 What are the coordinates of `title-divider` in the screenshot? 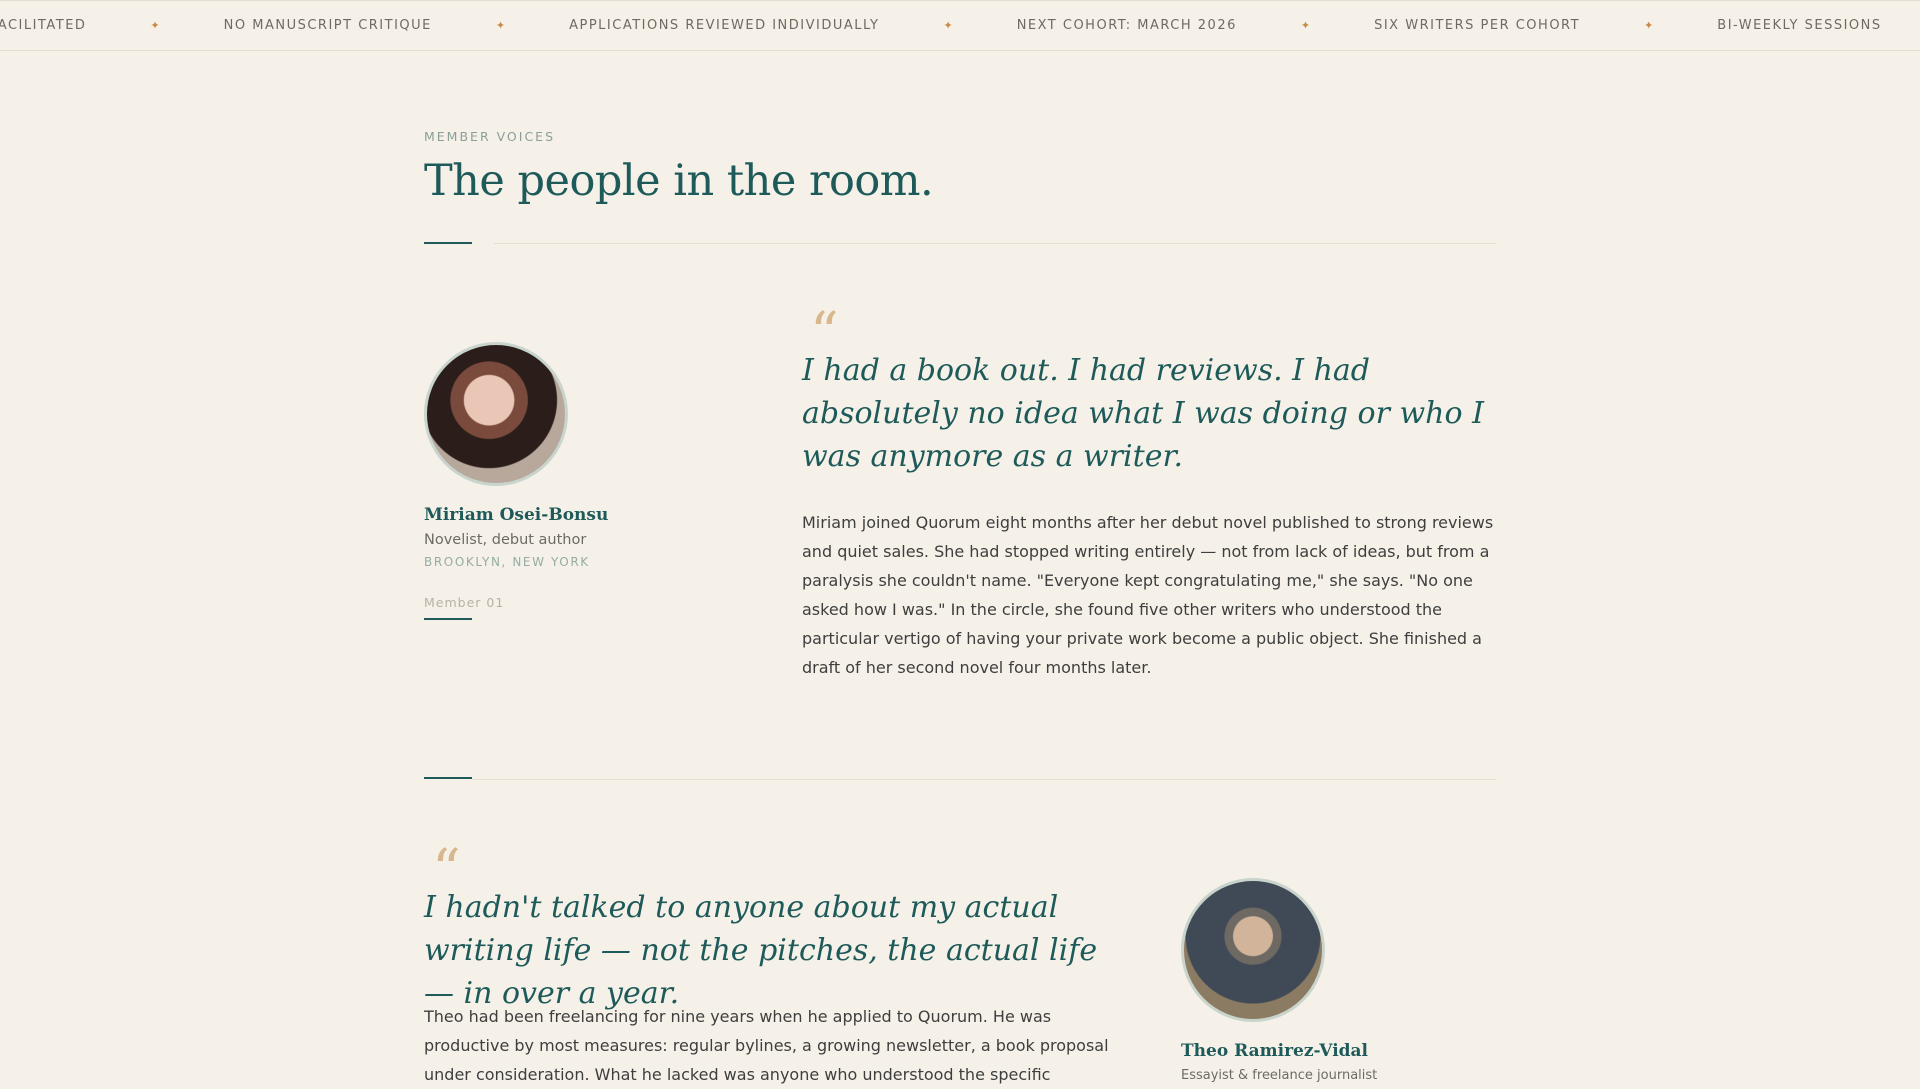 It's located at (995, 243).